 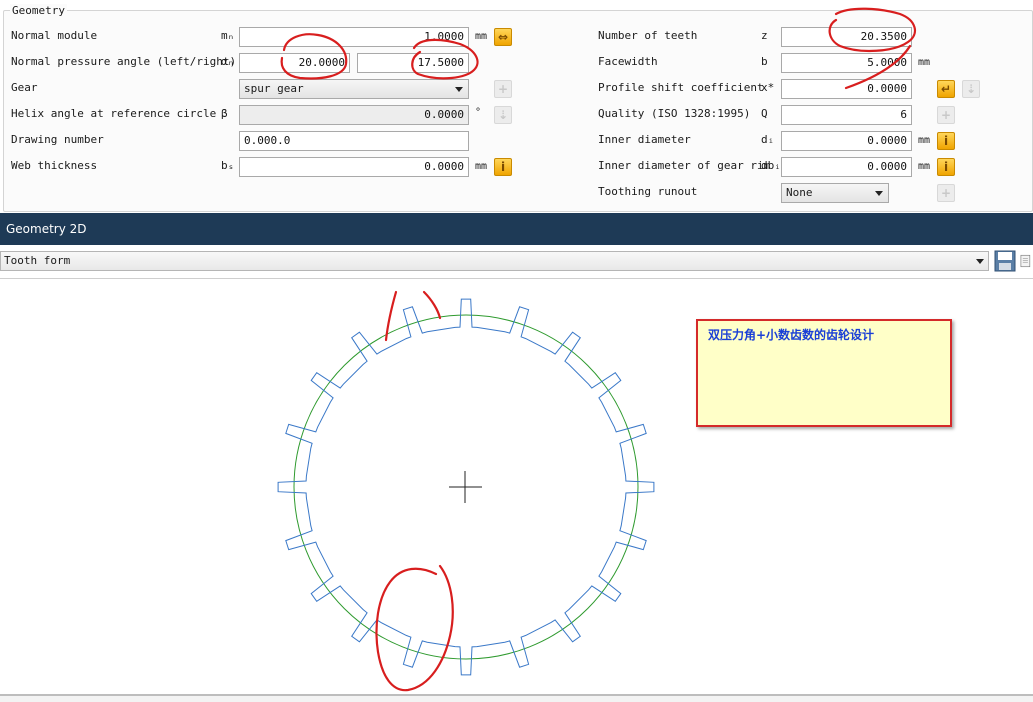 What do you see at coordinates (768, 87) in the screenshot?
I see `profile-shift-symbol: x*` at bounding box center [768, 87].